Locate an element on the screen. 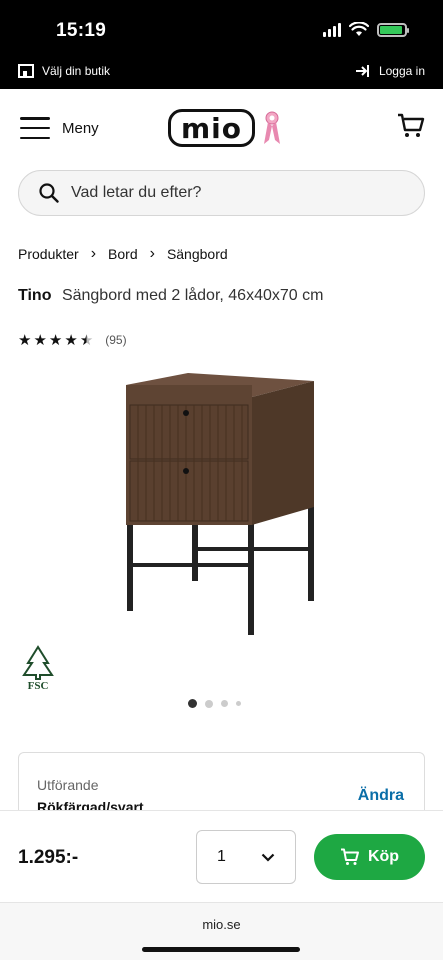 Image resolution: width=443 pixels, height=960 pixels. logo-wordmark: mio is located at coordinates (212, 128).